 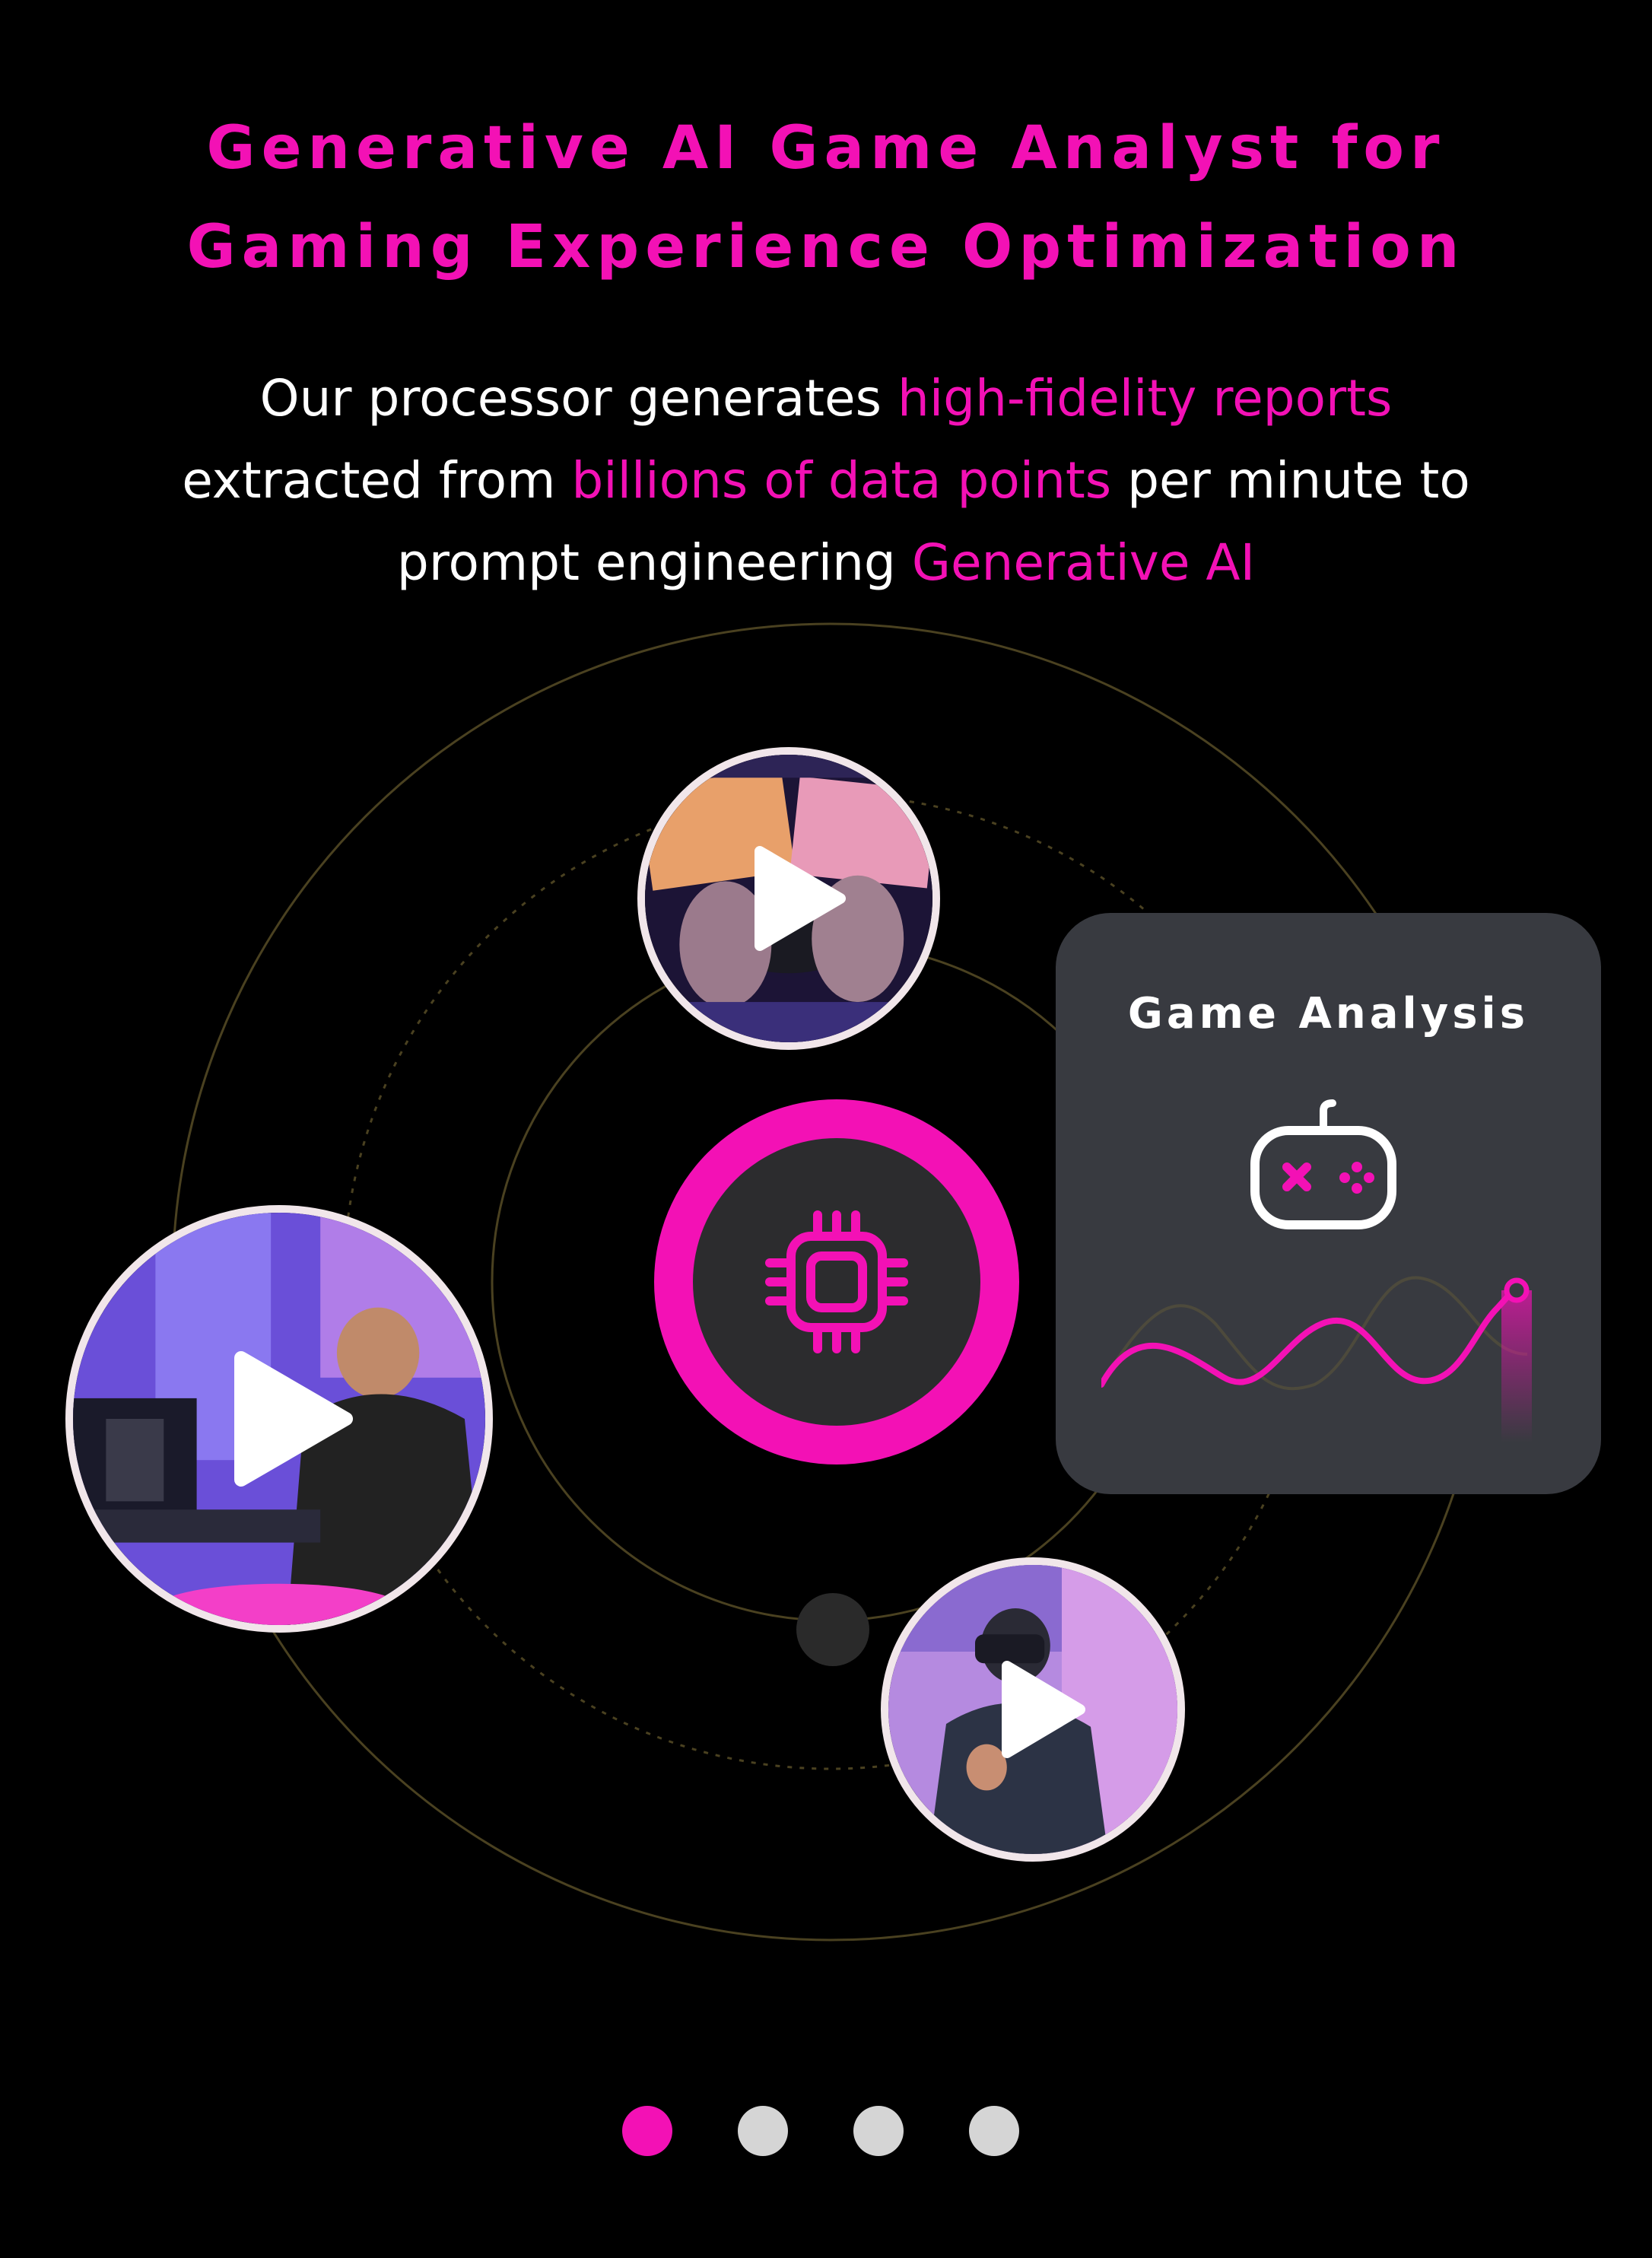 I want to click on graph-secondary-line, so click(x=1314, y=1333).